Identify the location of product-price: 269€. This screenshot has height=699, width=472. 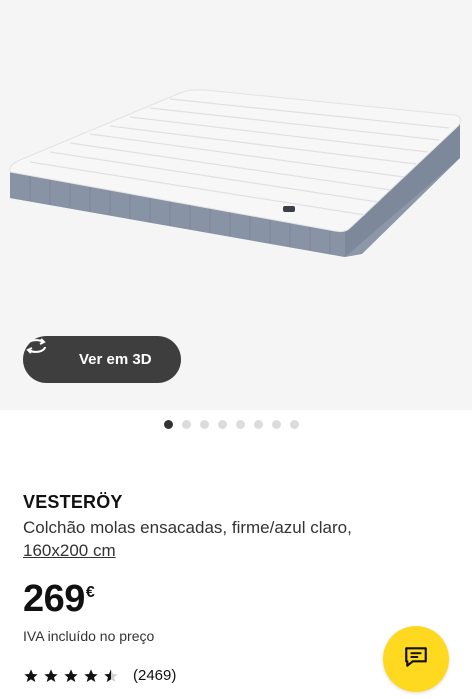
(59, 599).